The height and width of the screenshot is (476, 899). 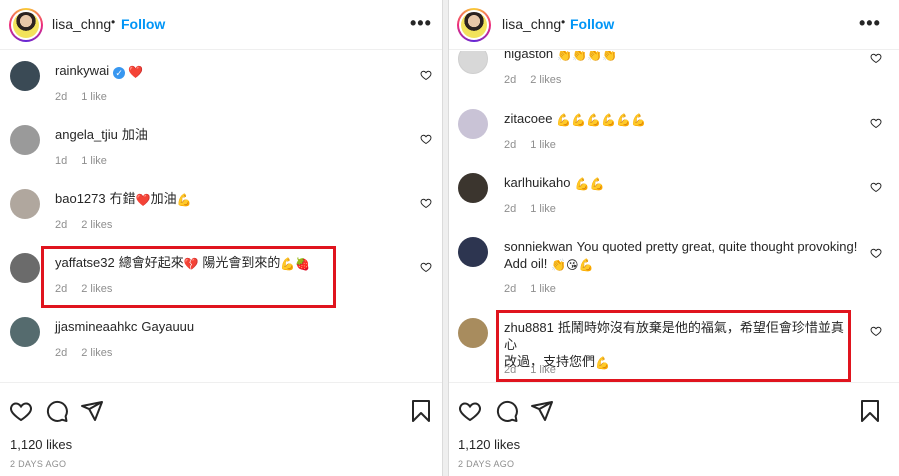 I want to click on comment-meta: 1d 1 like, so click(x=88, y=161).